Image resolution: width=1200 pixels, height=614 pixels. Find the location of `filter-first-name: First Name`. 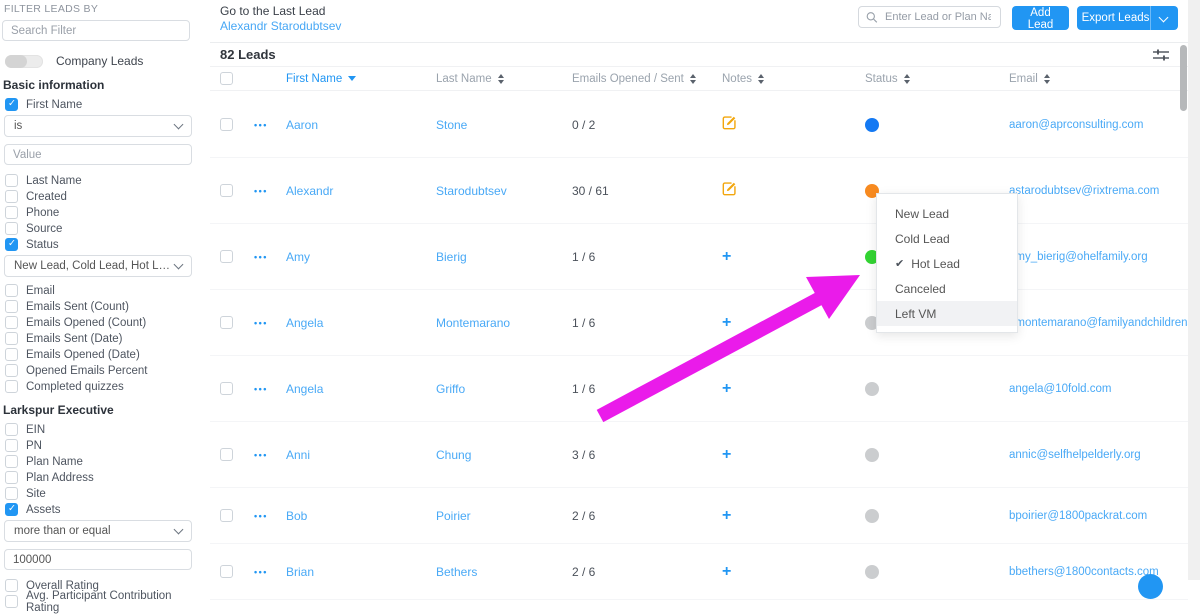

filter-first-name: First Name is located at coordinates (105, 104).